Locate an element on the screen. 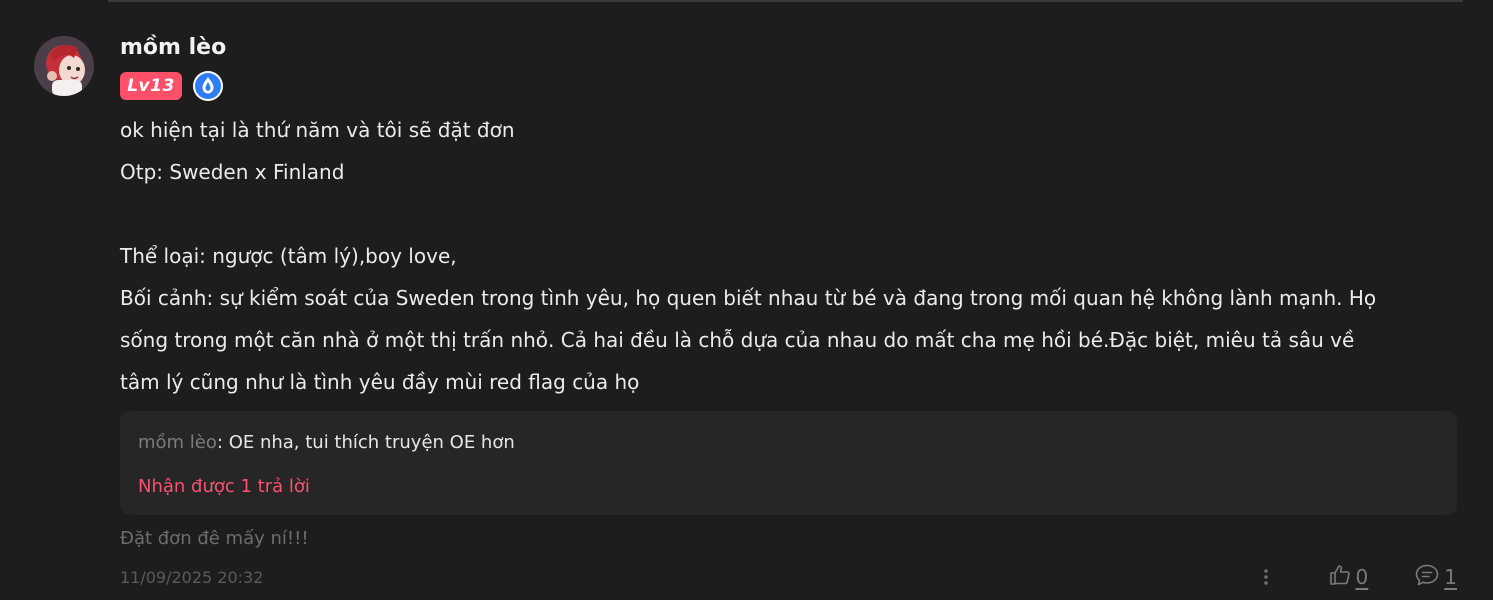 The image size is (1493, 600). timestamp: 11/09/2025 20:32 is located at coordinates (192, 577).